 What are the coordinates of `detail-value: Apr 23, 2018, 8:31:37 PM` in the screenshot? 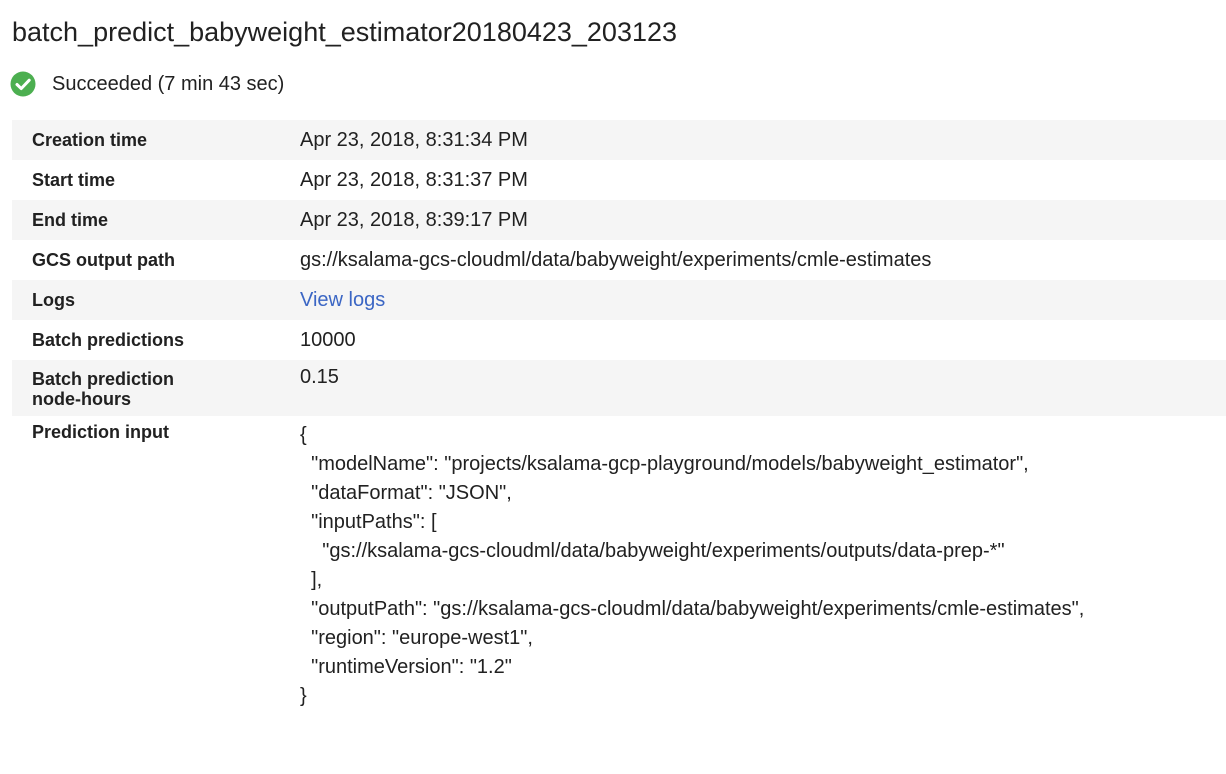 It's located at (414, 180).